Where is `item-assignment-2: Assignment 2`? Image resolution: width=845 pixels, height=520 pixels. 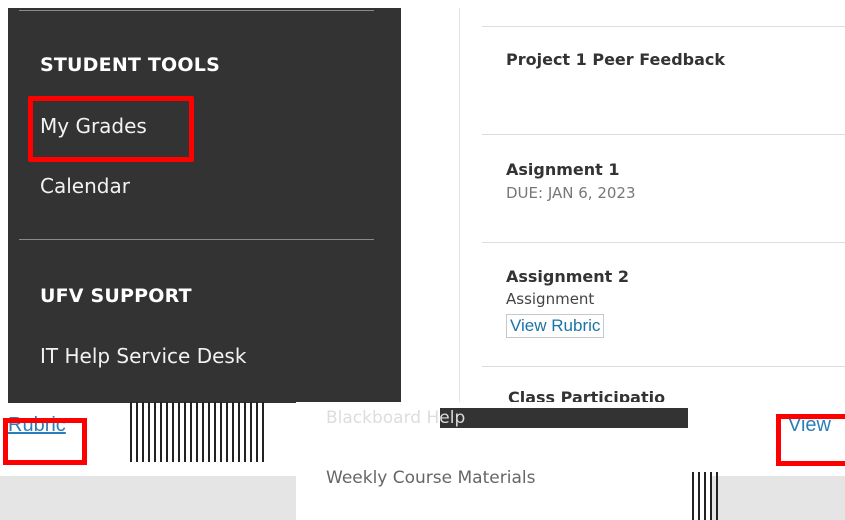
item-assignment-2: Assignment 2 is located at coordinates (567, 276).